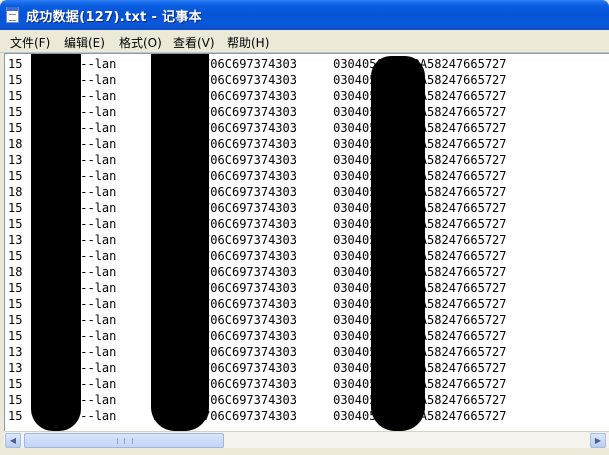 This screenshot has height=455, width=609. What do you see at coordinates (84, 42) in the screenshot?
I see `menu-edit: 编辑(E)` at bounding box center [84, 42].